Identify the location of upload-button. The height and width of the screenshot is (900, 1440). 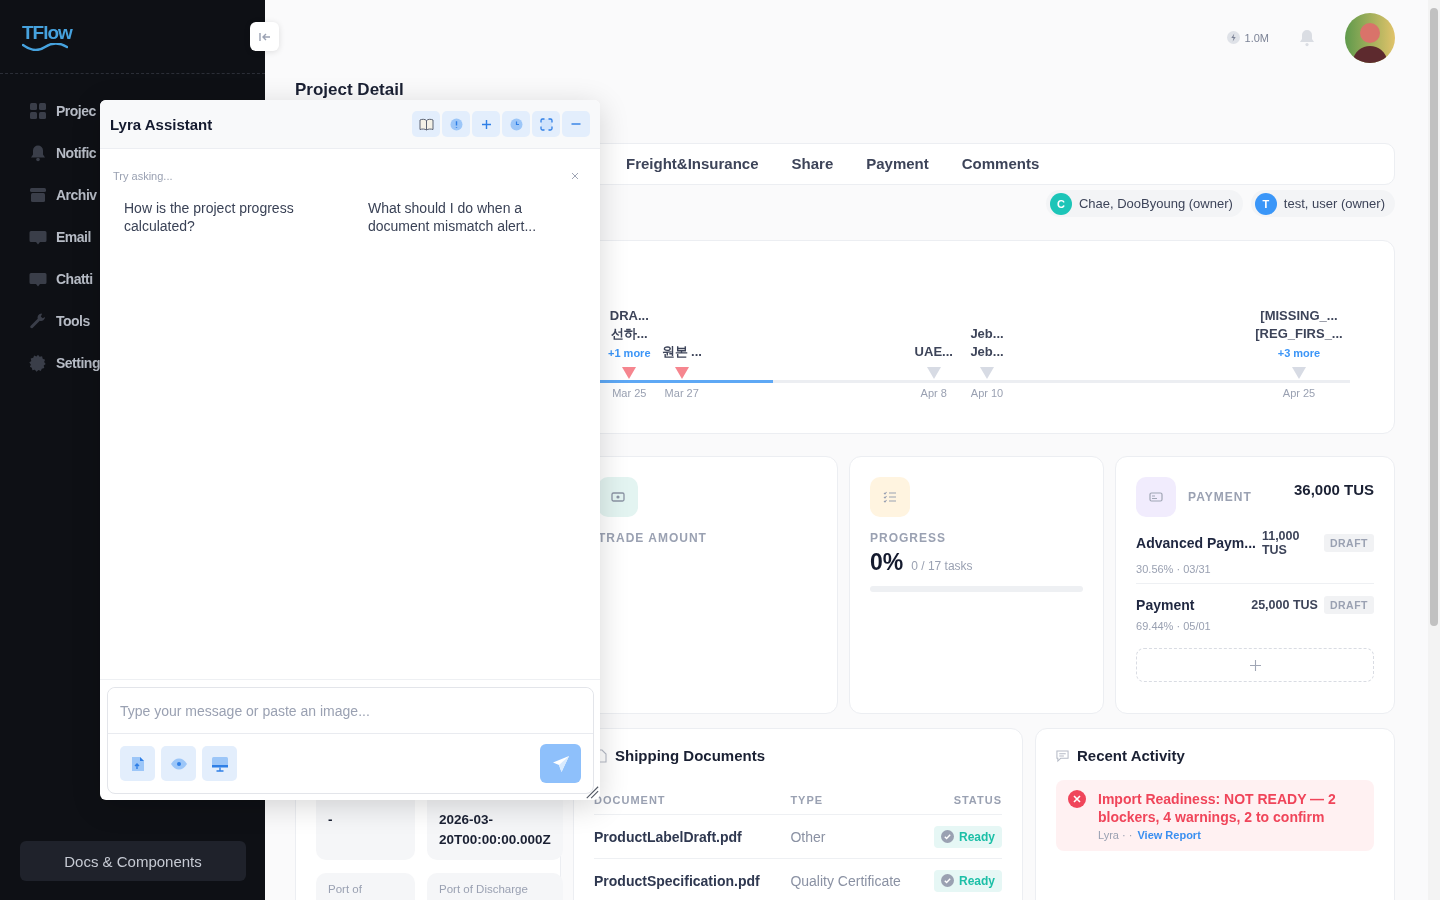
(137, 763).